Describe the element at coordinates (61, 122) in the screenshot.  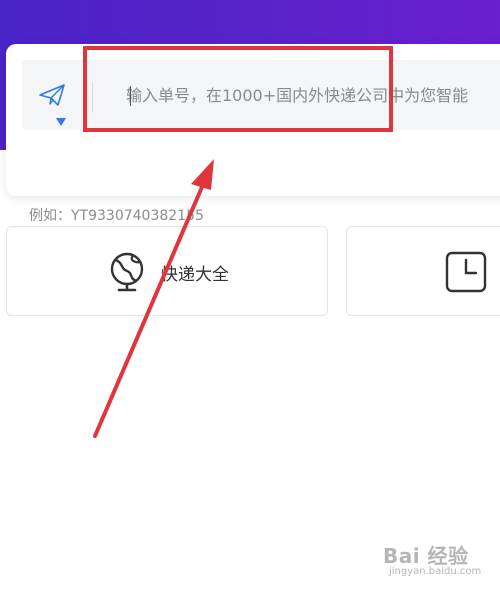
I see `dropdown-caret-icon` at that location.